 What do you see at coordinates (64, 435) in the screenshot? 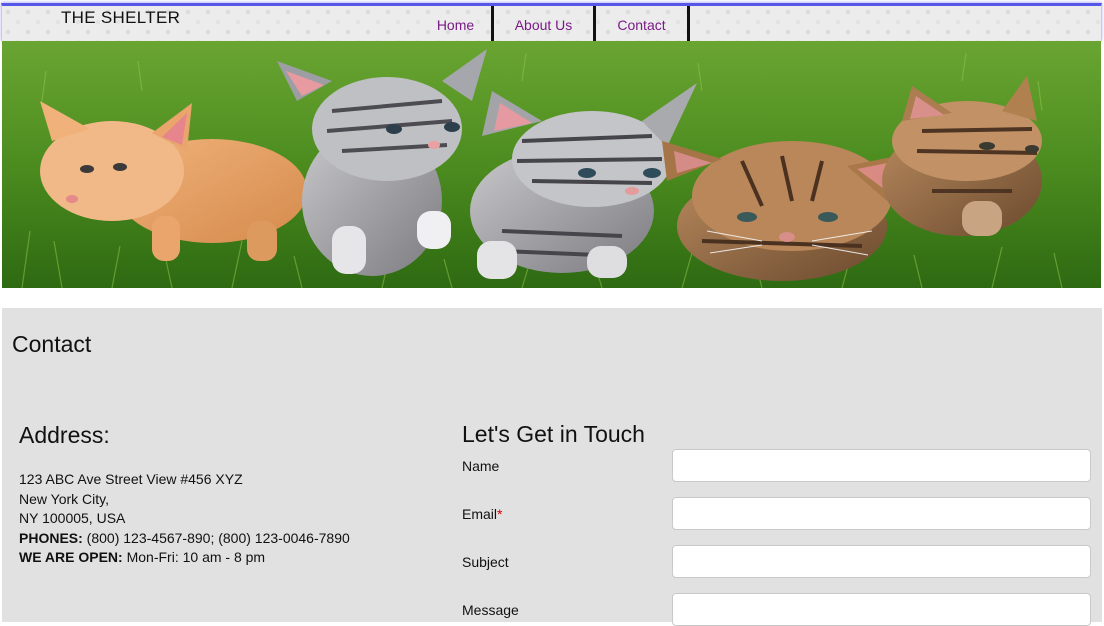
I see `address-heading: Address:` at bounding box center [64, 435].